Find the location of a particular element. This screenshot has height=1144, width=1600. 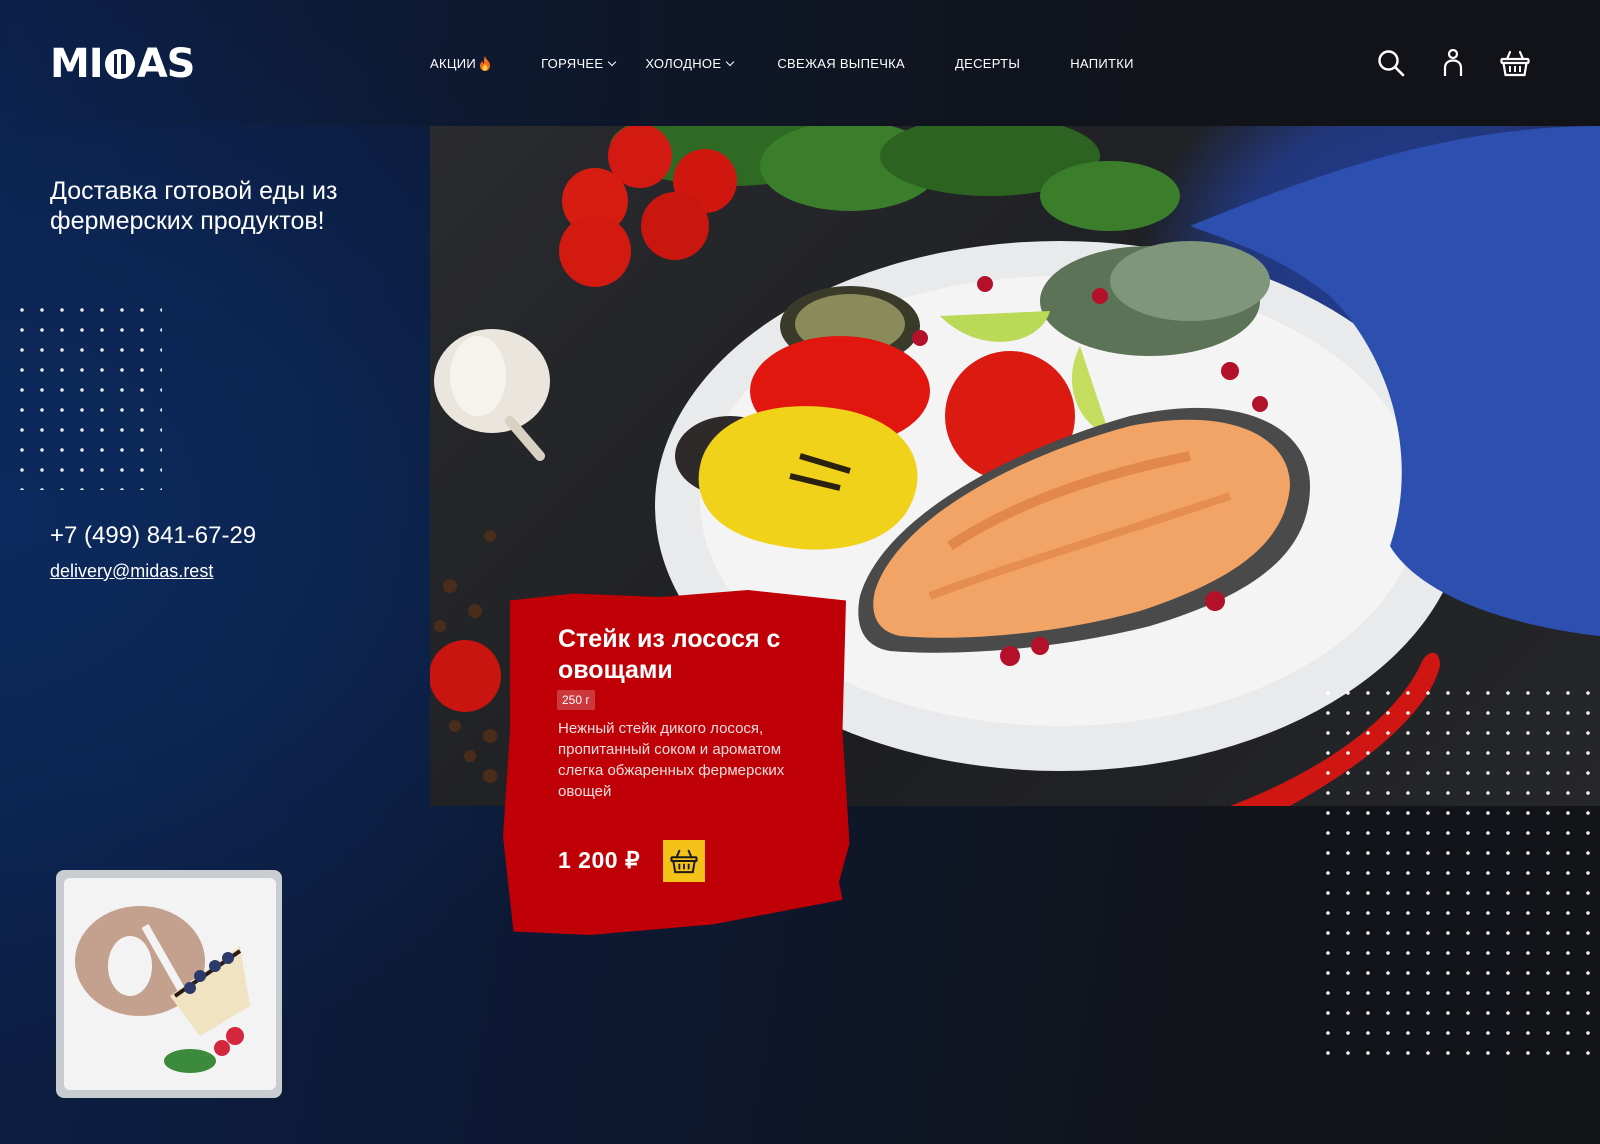

nav-item-drinks: НАПИТКИ is located at coordinates (1102, 63).